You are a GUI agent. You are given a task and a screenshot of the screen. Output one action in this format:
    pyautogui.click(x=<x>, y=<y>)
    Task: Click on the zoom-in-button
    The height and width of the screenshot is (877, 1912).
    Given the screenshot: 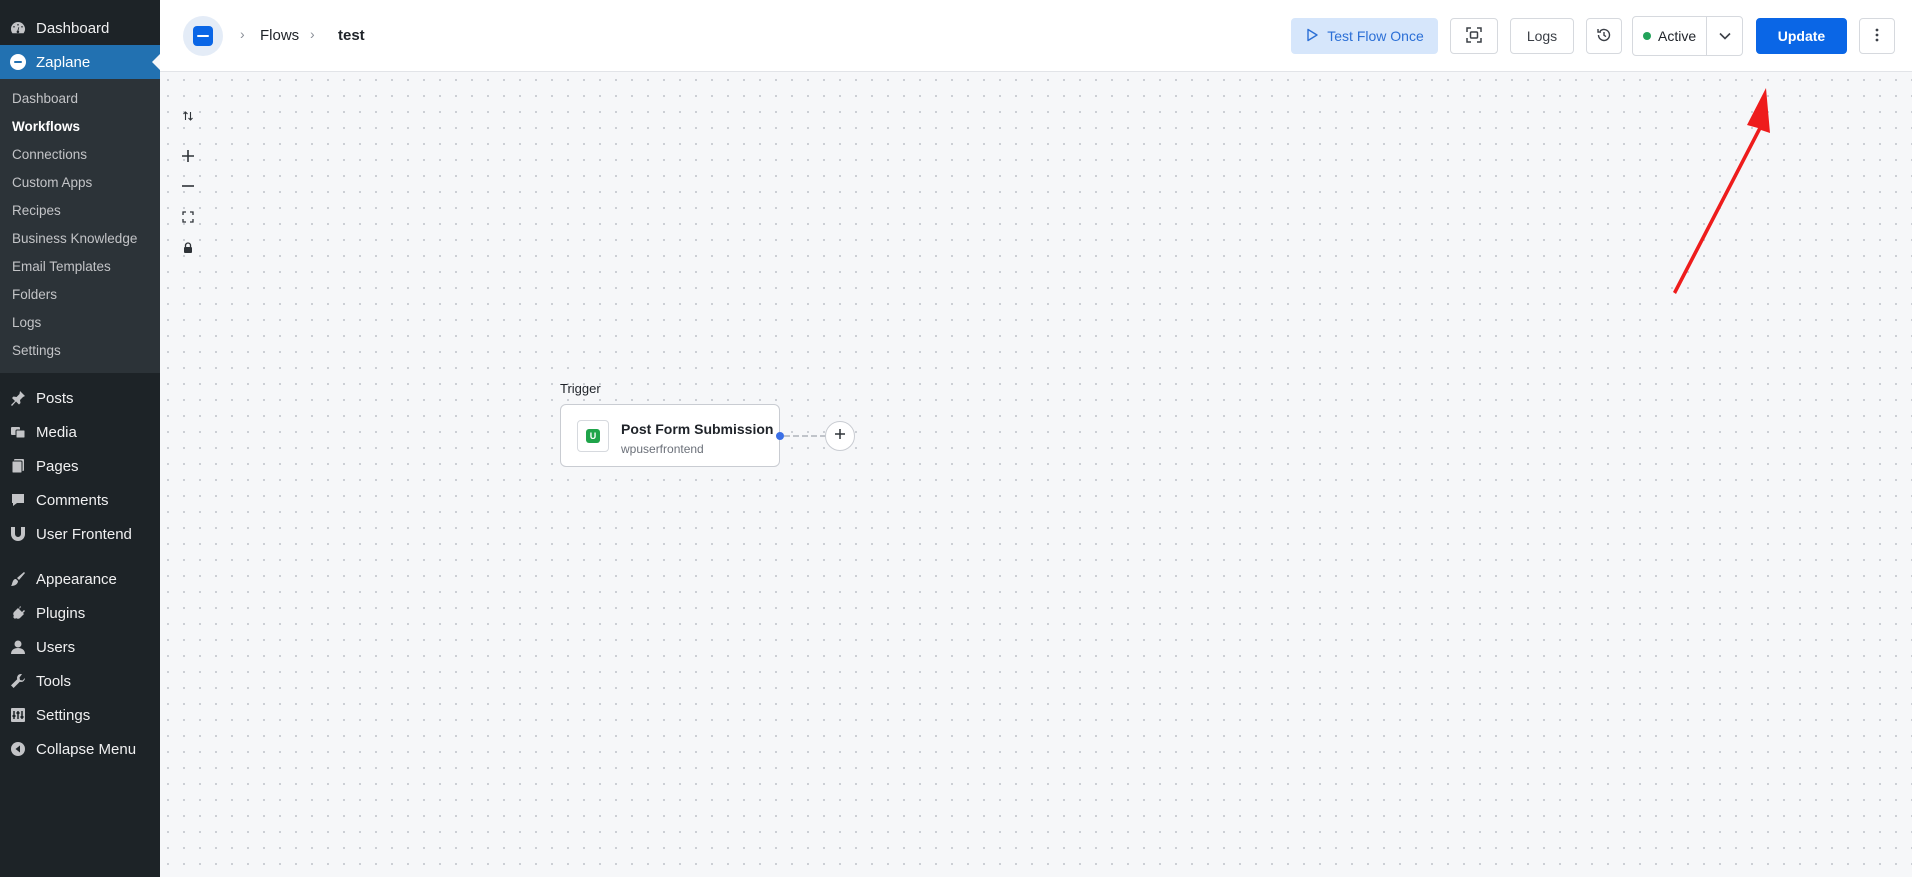 What is the action you would take?
    pyautogui.click(x=188, y=158)
    